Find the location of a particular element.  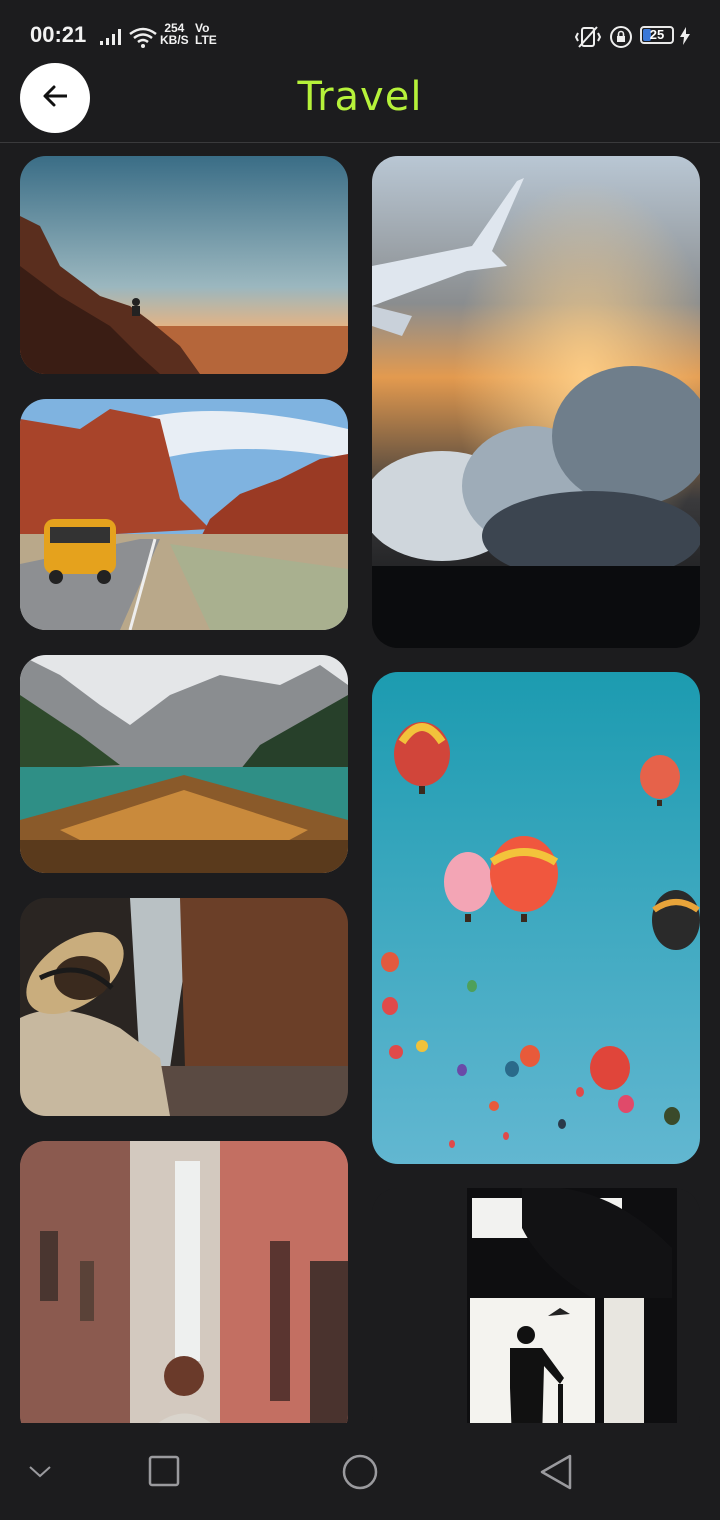

battery-level: 25 is located at coordinates (657, 34).